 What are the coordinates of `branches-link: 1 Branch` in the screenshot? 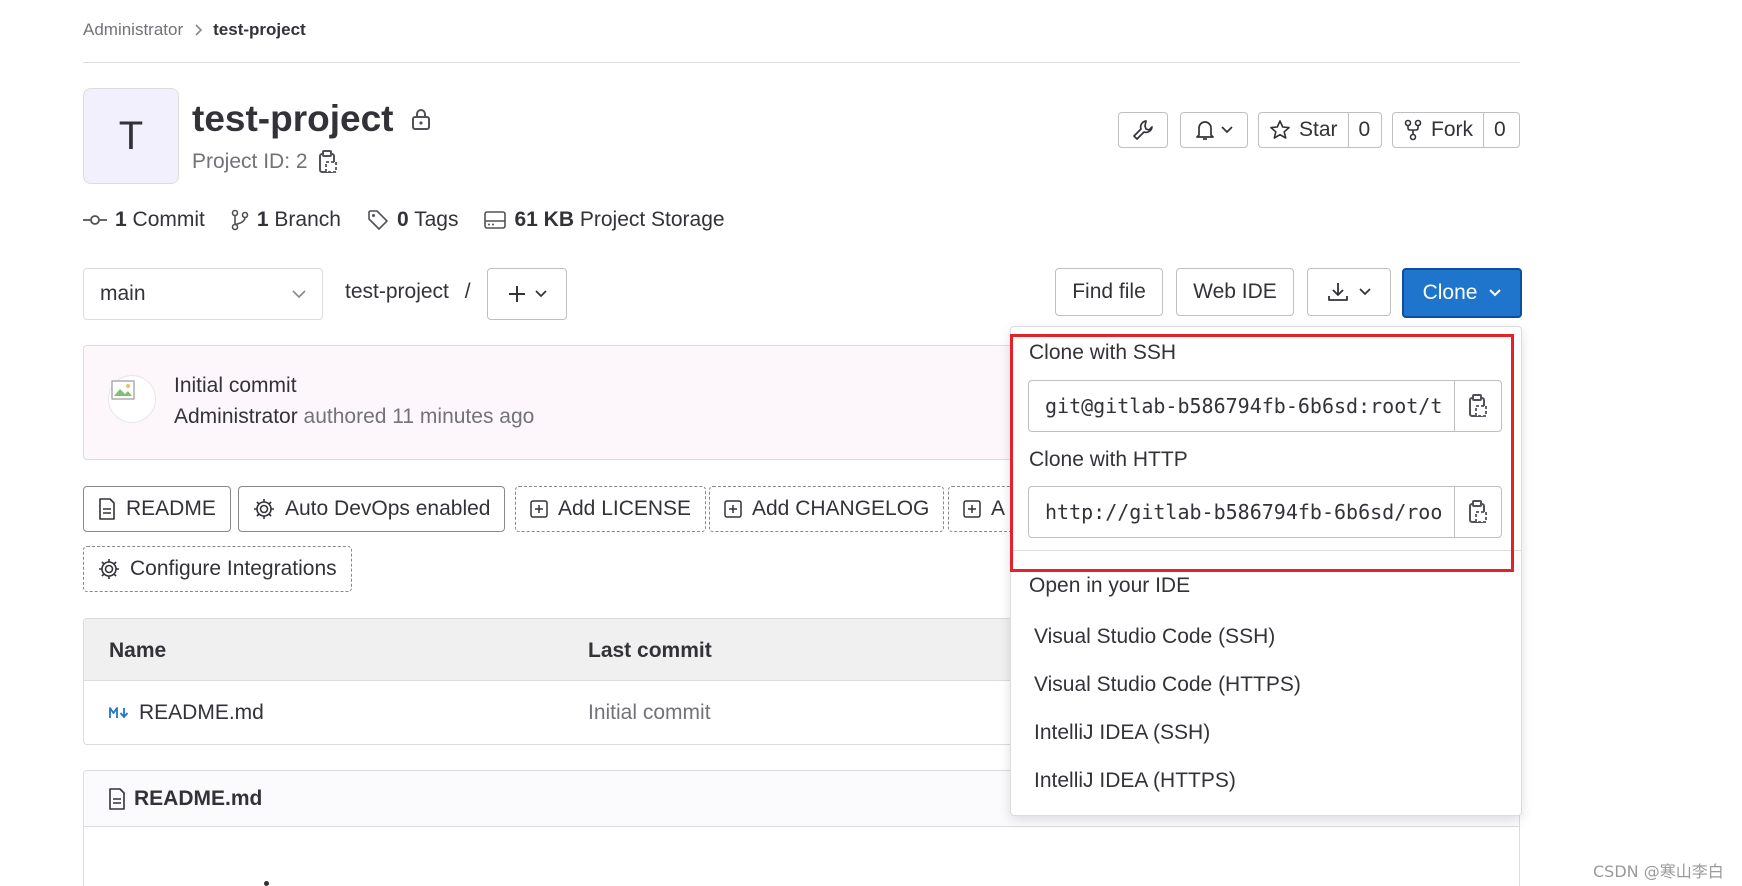 It's located at (286, 220).